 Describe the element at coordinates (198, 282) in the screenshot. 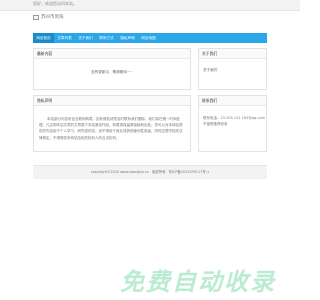

I see `watermark-text: 免费自动收录` at that location.